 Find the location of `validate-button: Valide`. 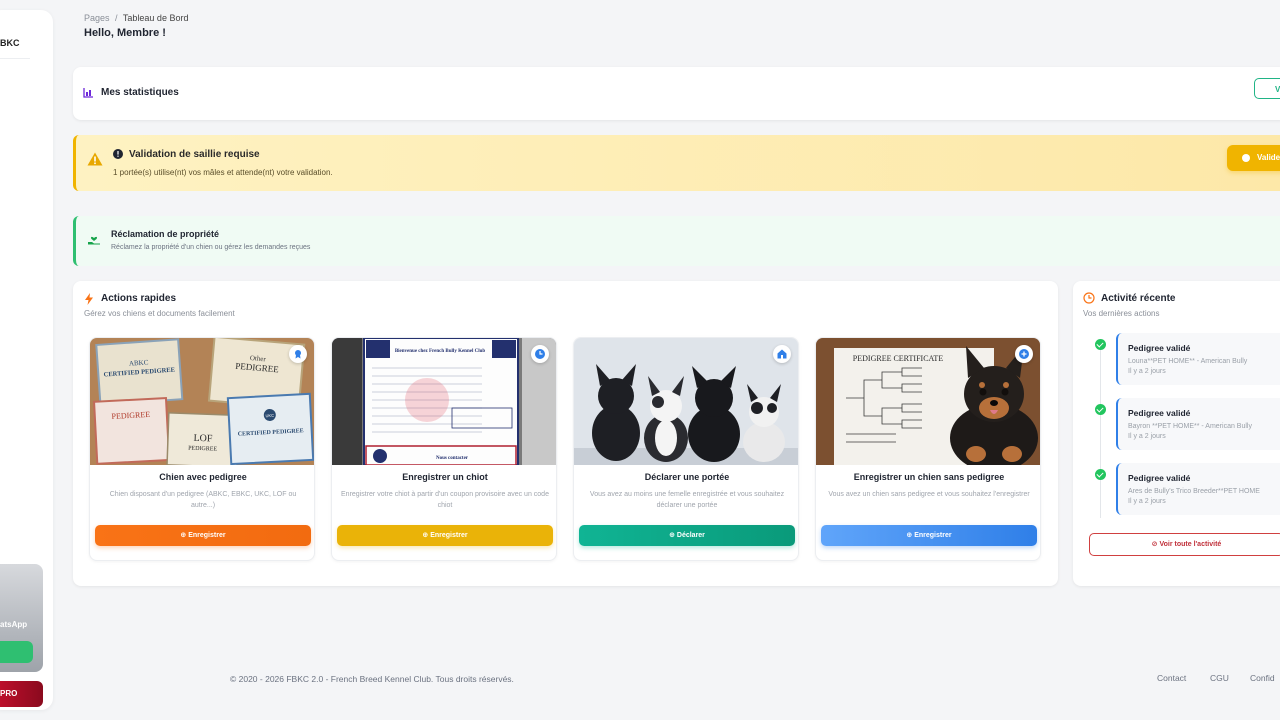

validate-button: Valide is located at coordinates (1253, 158).